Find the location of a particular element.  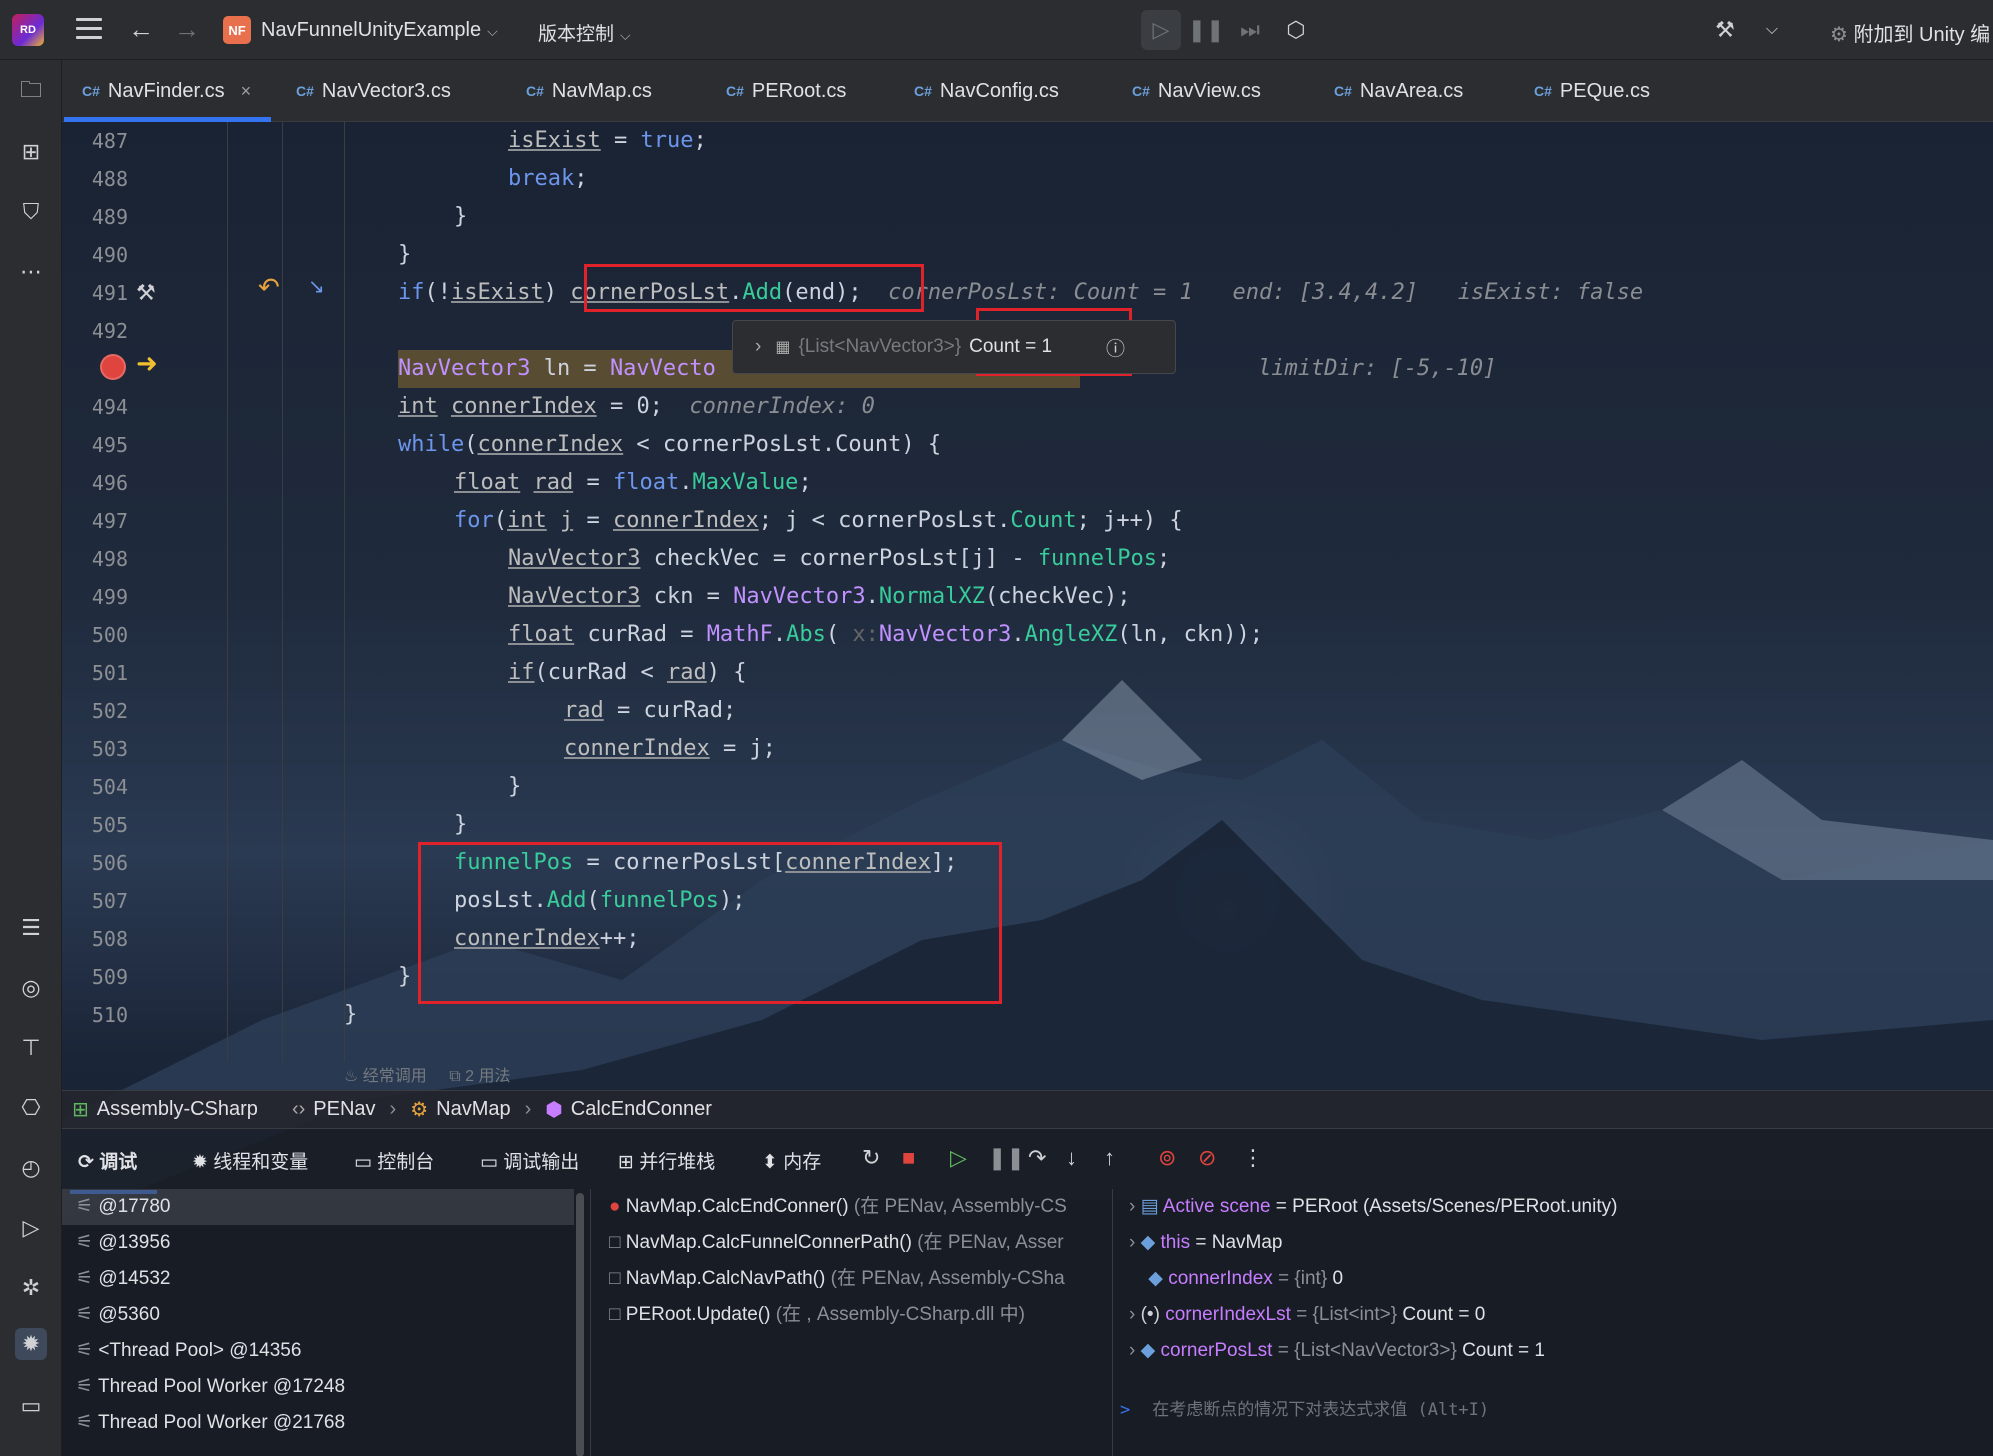

tab-navfinder: C# NavFinder.cs × is located at coordinates (167, 91).